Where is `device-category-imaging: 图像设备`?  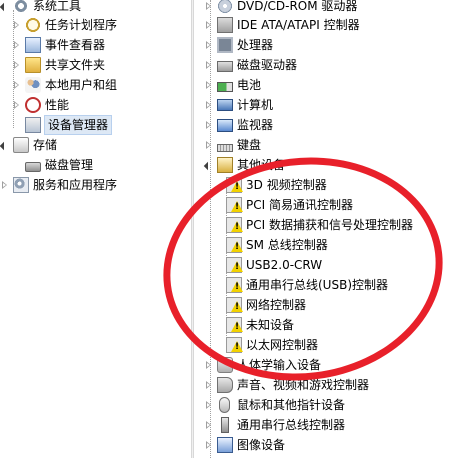 device-category-imaging: 图像设备 is located at coordinates (244, 445).